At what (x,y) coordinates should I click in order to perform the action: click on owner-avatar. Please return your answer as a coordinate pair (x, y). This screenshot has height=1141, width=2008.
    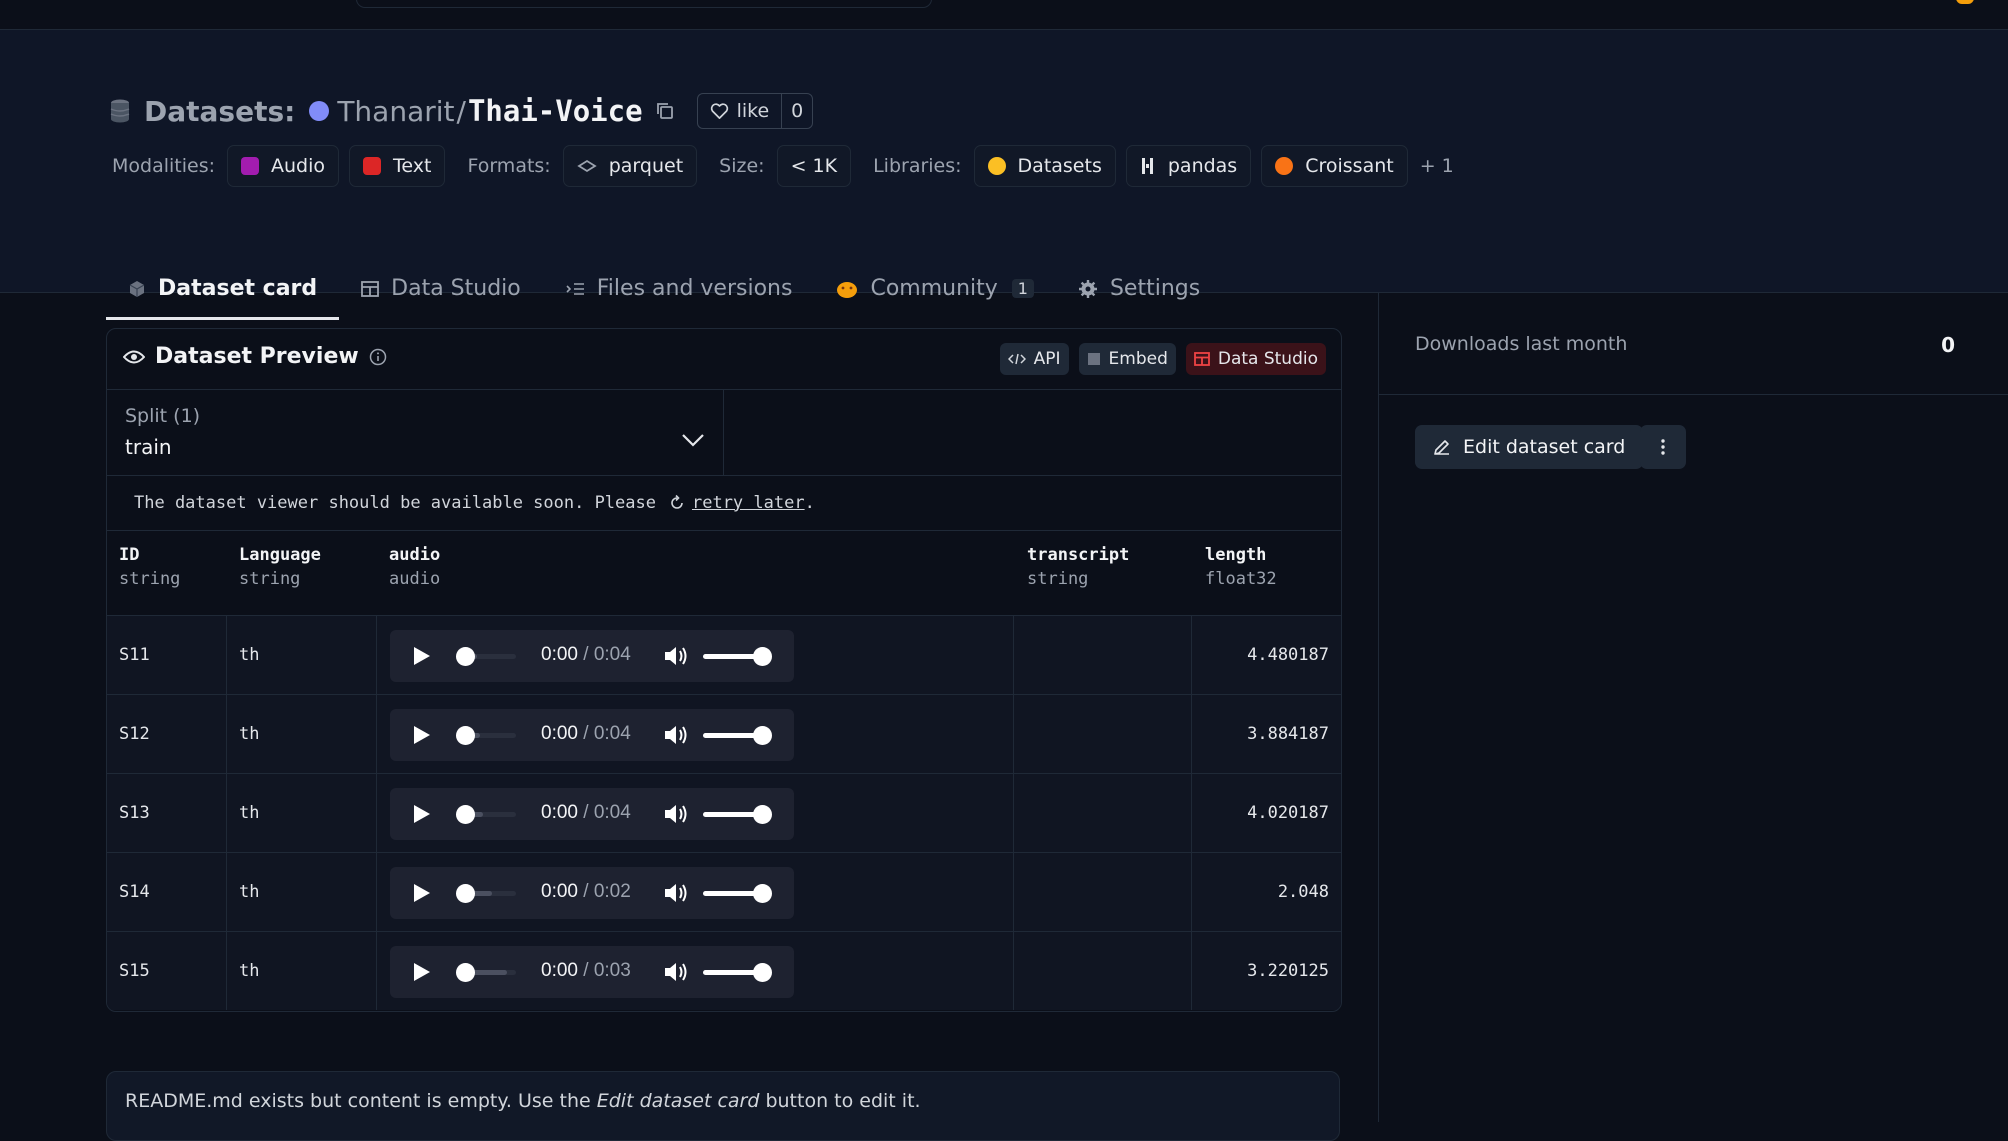
    Looking at the image, I should click on (319, 111).